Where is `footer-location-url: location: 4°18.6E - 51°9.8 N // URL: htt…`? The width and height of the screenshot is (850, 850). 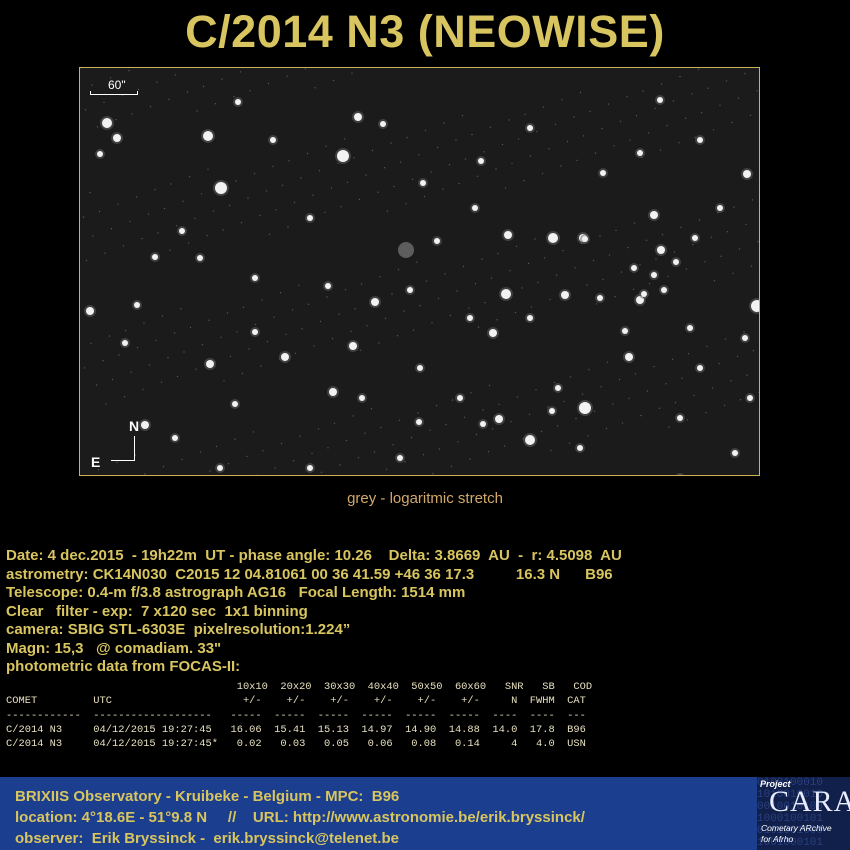 footer-location-url: location: 4°18.6E - 51°9.8 N // URL: htt… is located at coordinates (300, 817).